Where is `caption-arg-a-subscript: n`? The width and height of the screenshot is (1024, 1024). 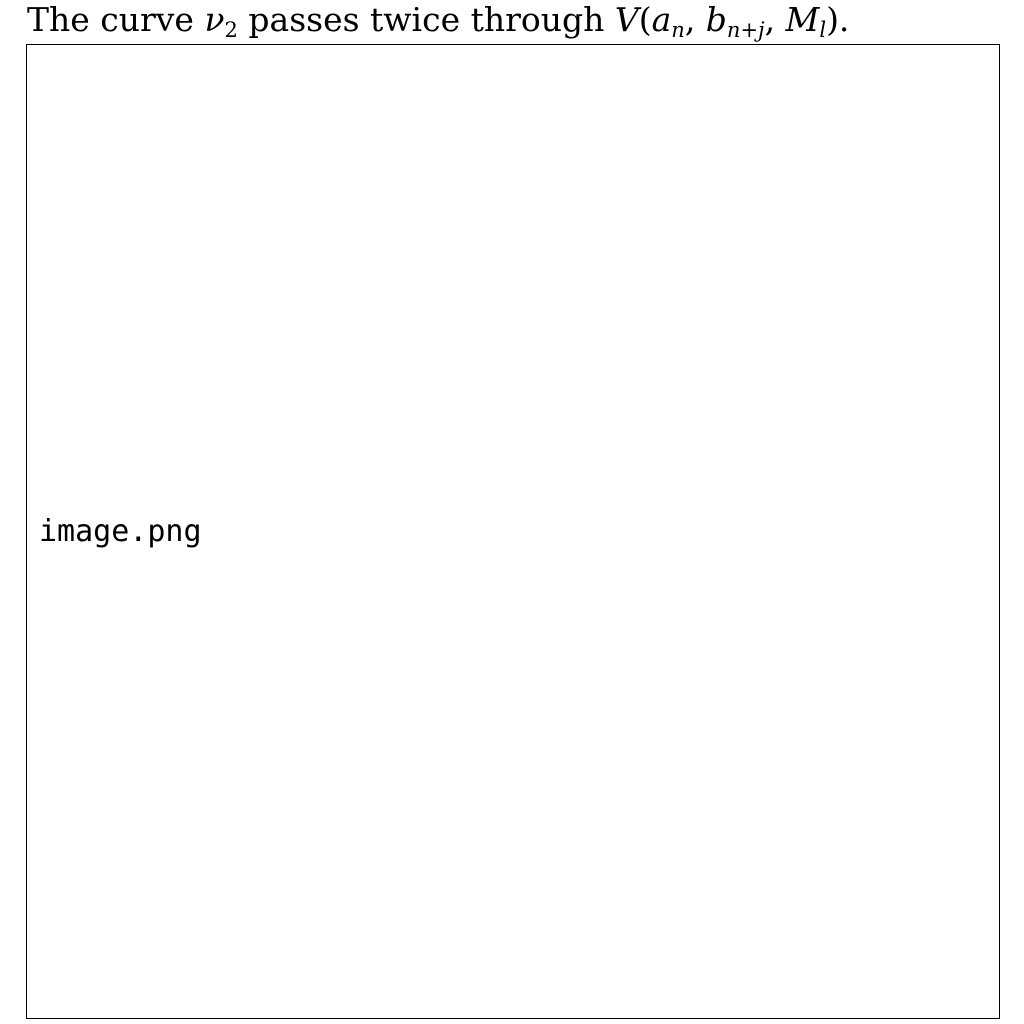 caption-arg-a-subscript: n is located at coordinates (678, 30).